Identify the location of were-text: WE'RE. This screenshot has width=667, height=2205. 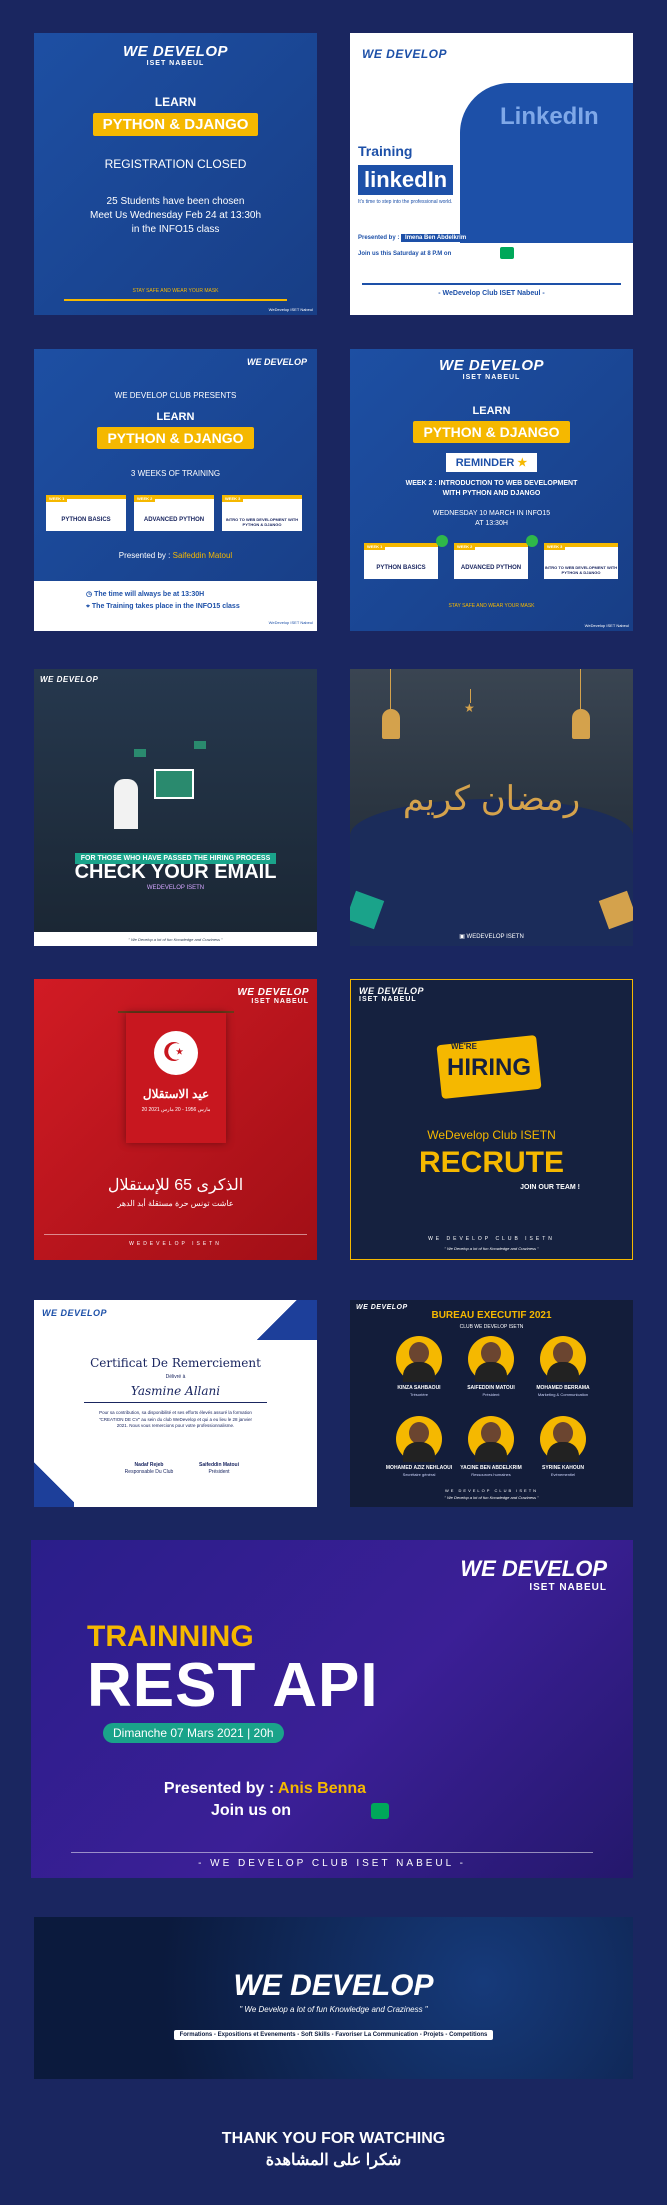
(464, 1046).